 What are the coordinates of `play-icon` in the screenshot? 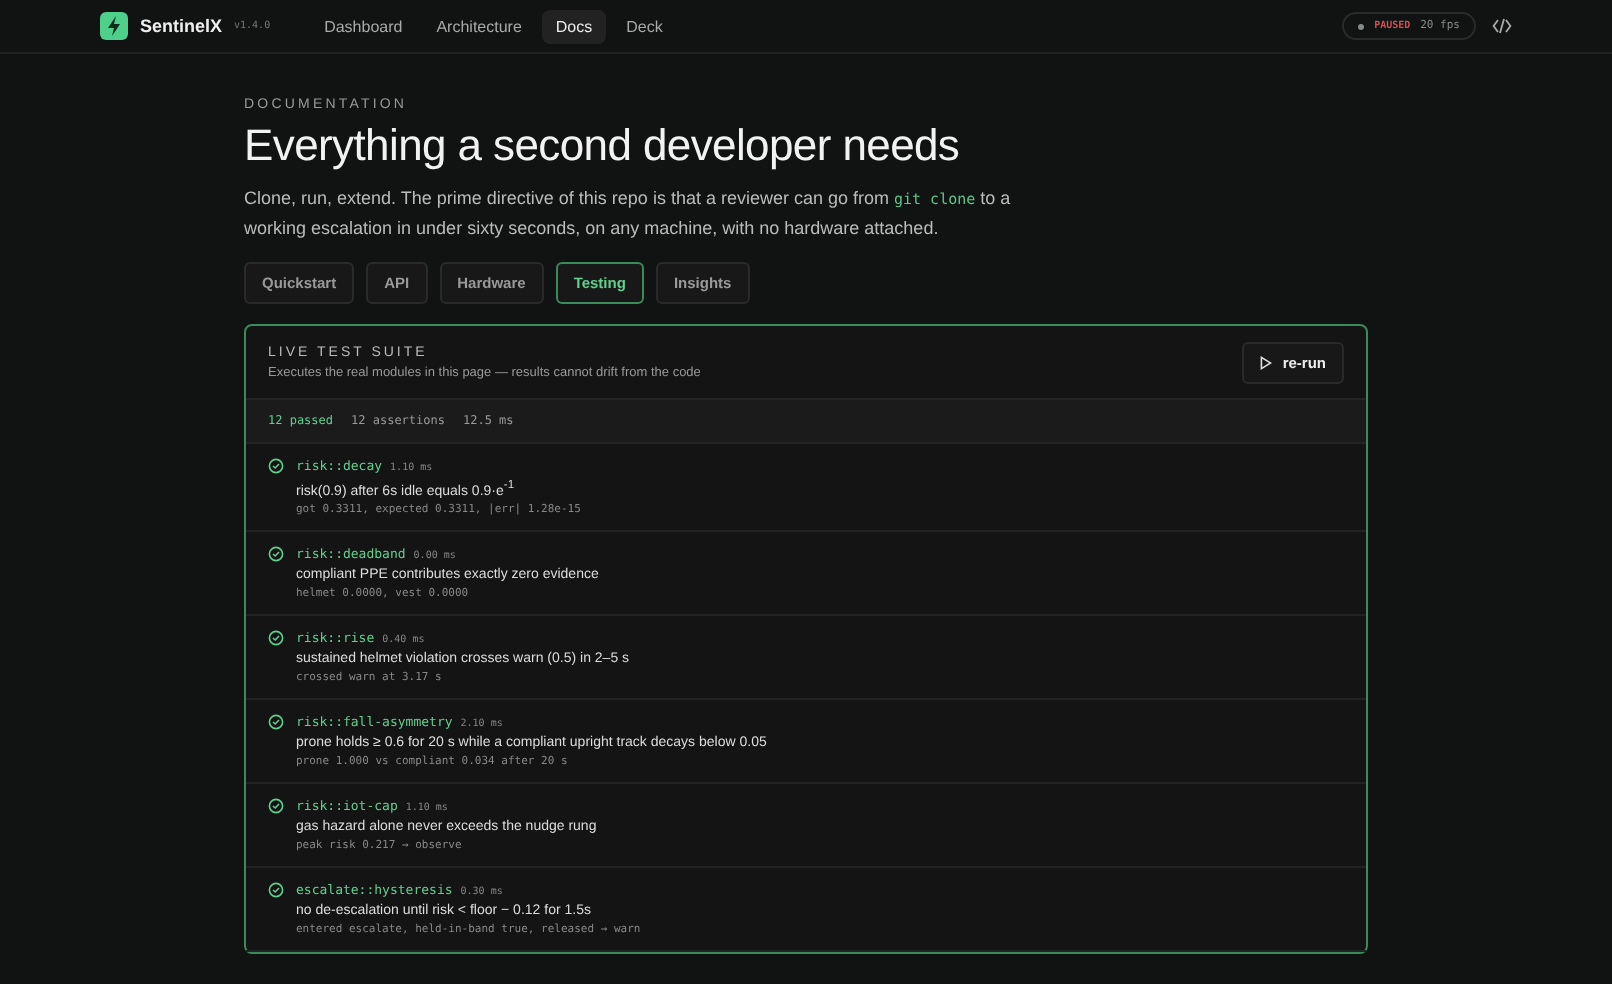 It's located at (1266, 363).